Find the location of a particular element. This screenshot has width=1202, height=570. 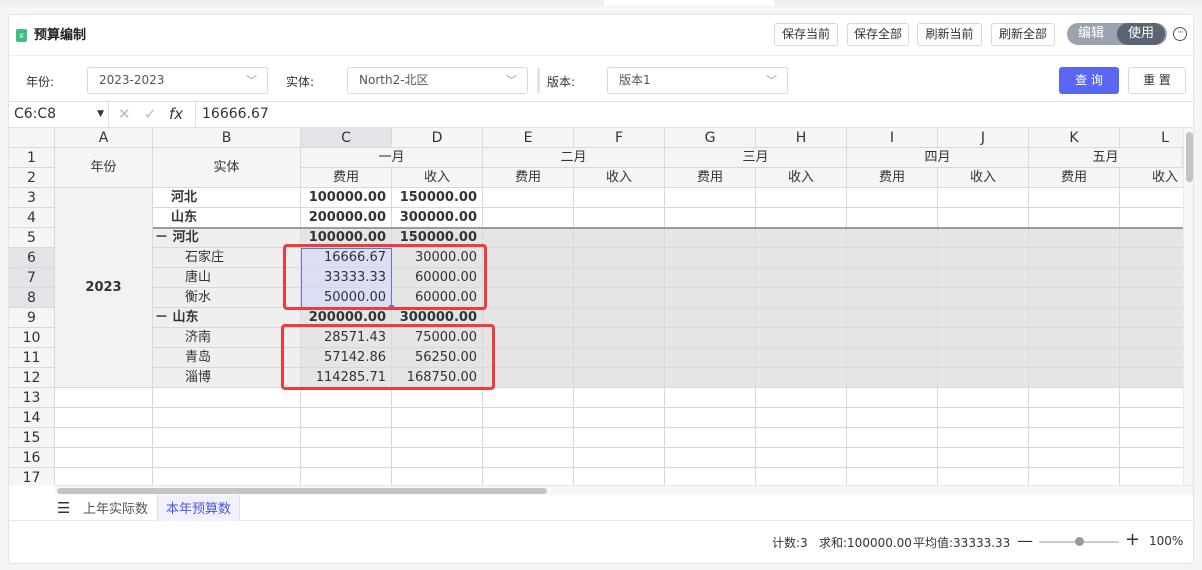

row-header-16: 16 is located at coordinates (32, 458).